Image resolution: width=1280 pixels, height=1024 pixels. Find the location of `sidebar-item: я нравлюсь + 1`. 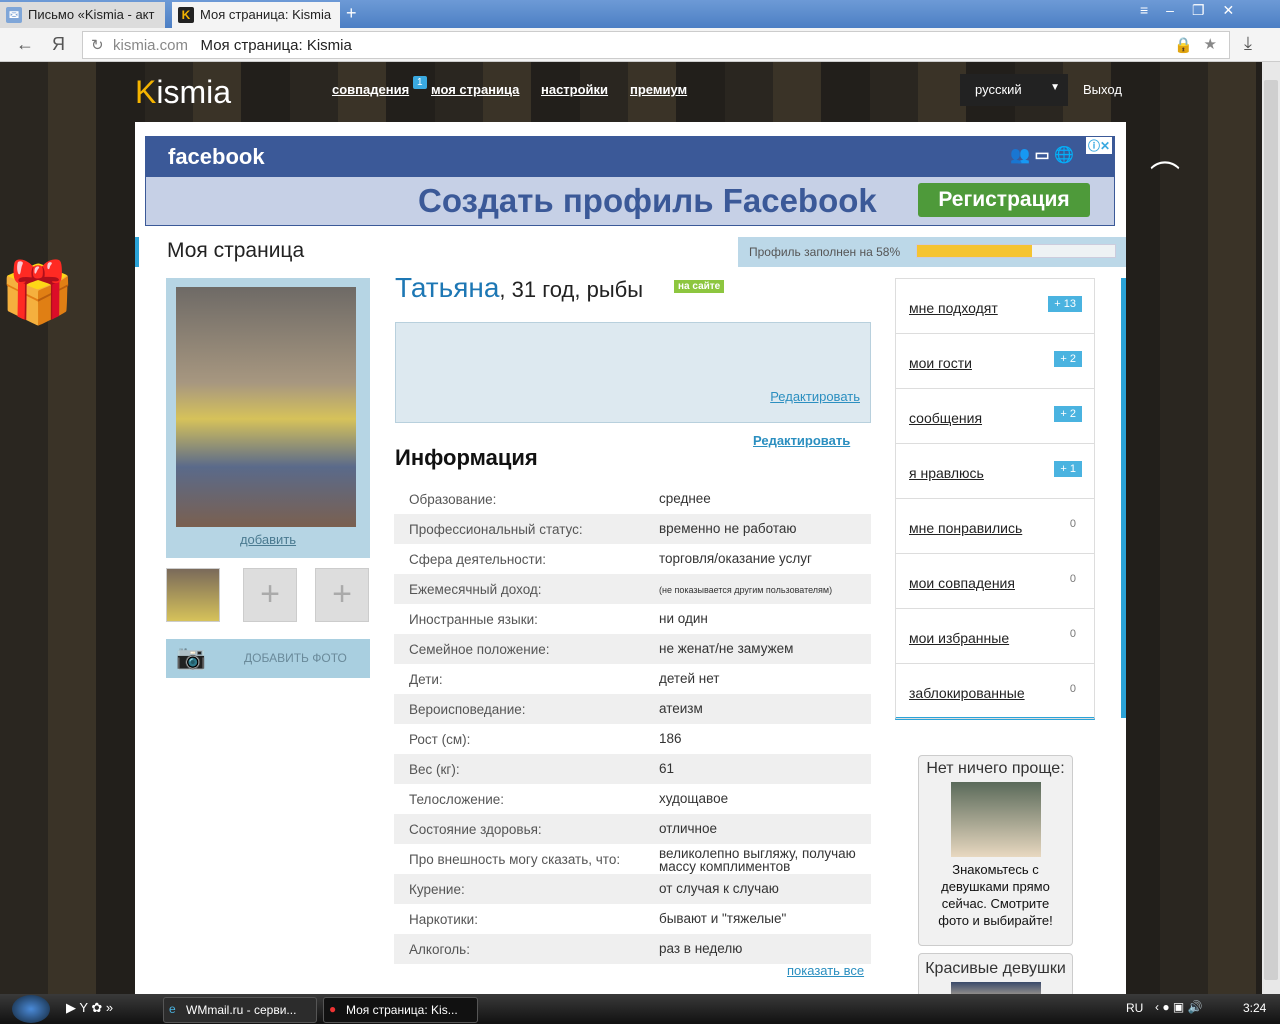

sidebar-item: я нравлюсь + 1 is located at coordinates (995, 471).